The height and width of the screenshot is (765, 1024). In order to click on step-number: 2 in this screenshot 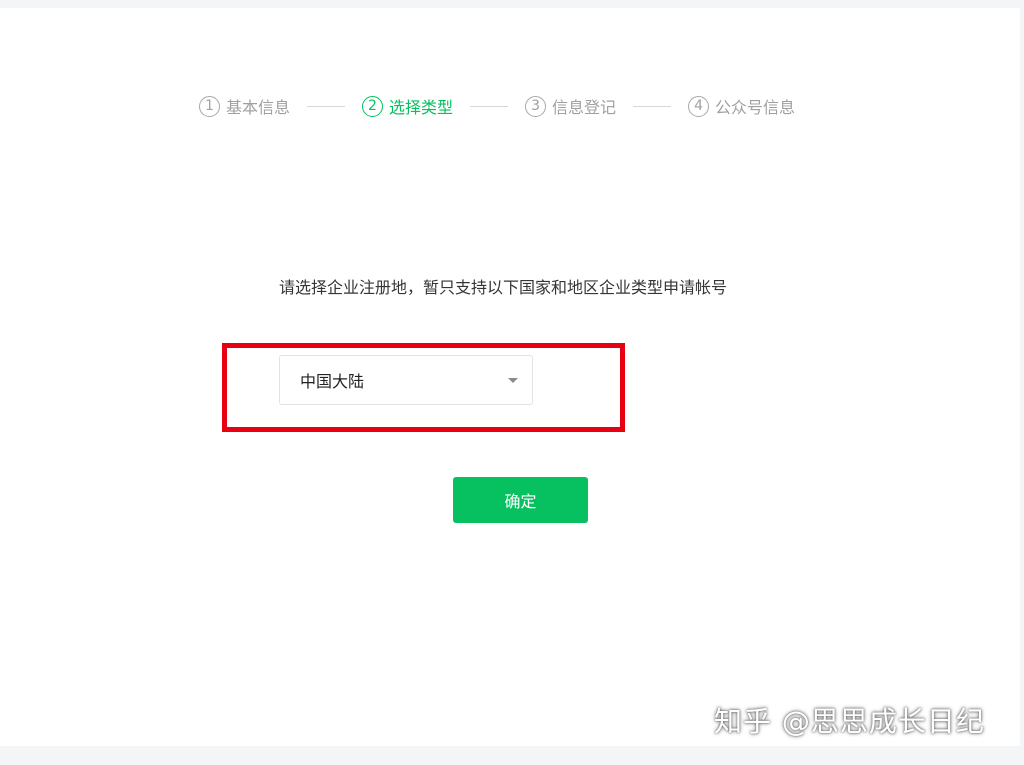, I will do `click(373, 106)`.